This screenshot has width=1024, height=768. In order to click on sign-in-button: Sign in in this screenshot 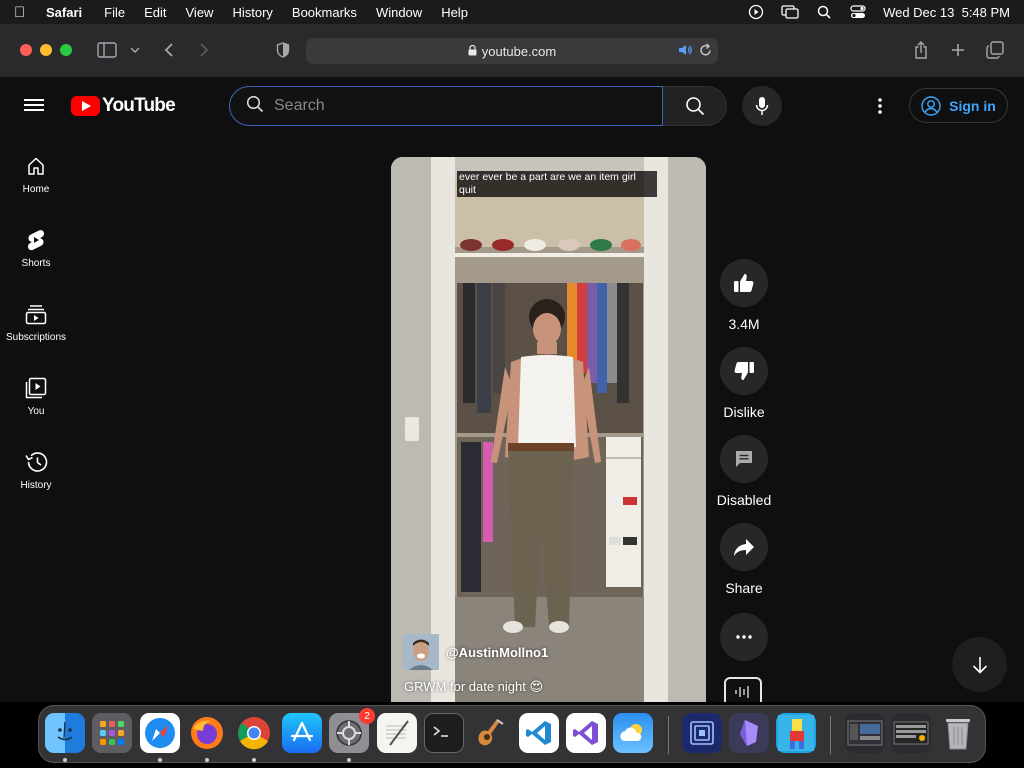, I will do `click(958, 105)`.